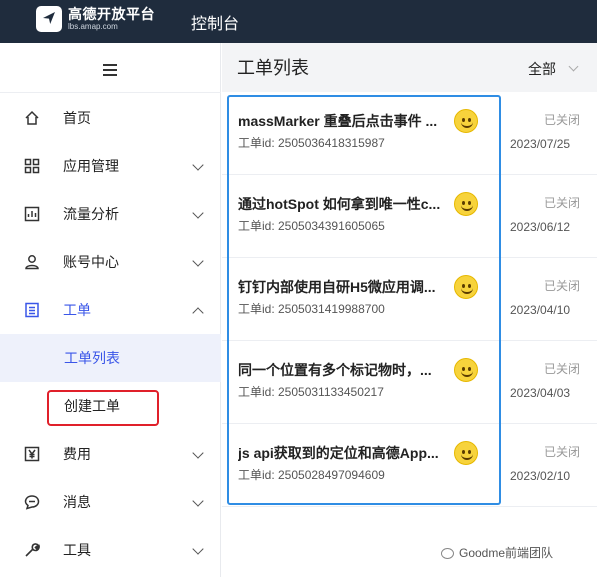 This screenshot has height=577, width=597. I want to click on divider, so click(110, 92).